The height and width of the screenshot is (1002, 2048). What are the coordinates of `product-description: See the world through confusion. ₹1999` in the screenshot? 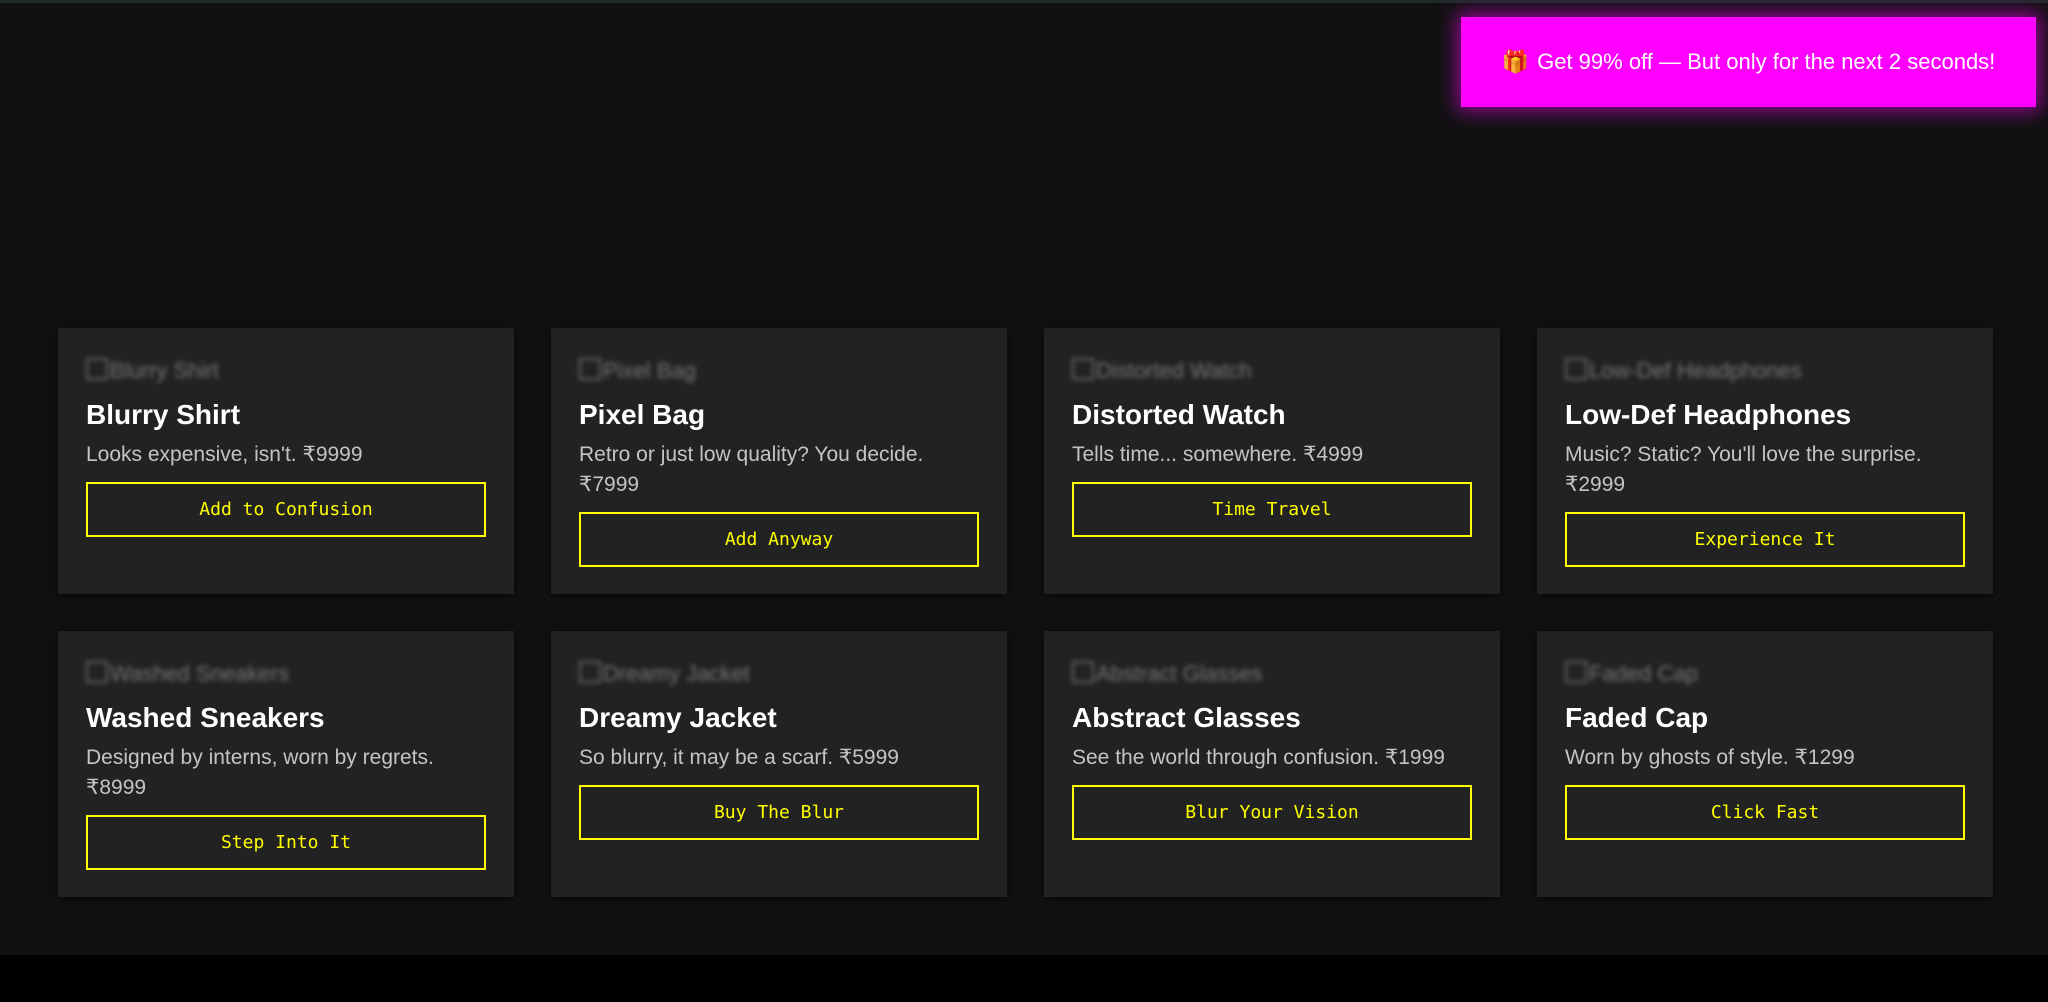 It's located at (1258, 757).